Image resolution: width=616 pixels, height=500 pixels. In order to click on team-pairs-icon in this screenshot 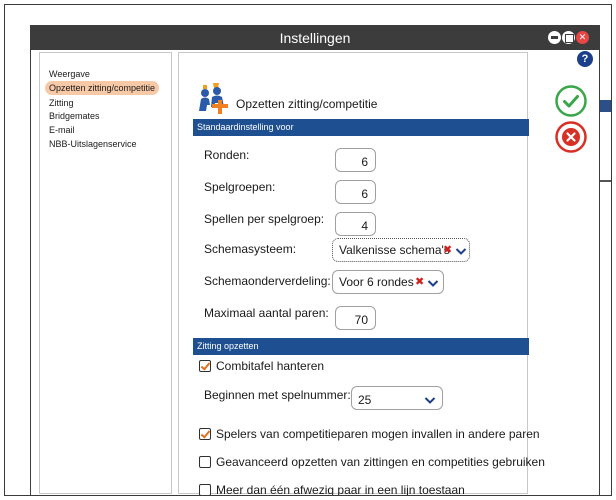, I will do `click(213, 98)`.